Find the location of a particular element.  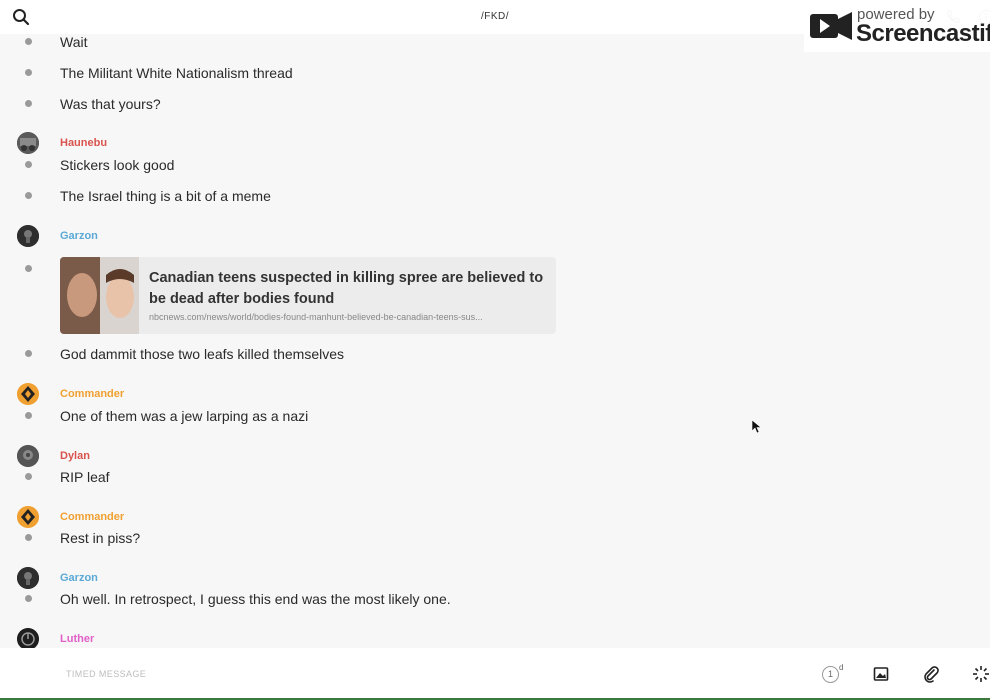

message-text: RIP leaf is located at coordinates (85, 477).